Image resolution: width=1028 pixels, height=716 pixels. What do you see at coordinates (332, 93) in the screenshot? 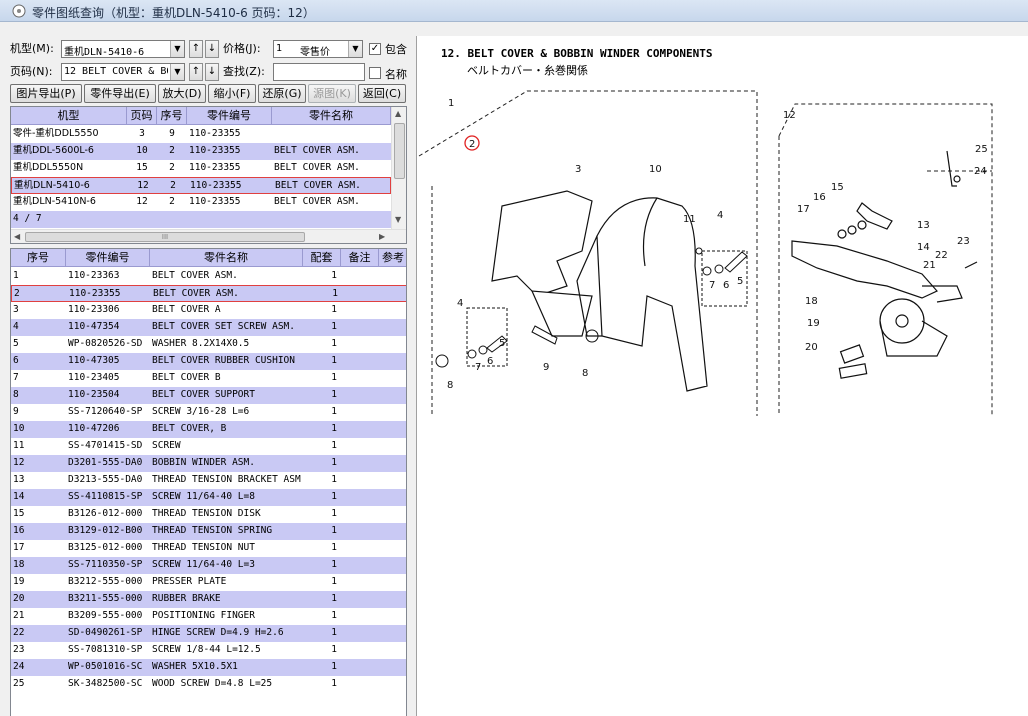
I see `source-image-button: 源图(K)` at bounding box center [332, 93].